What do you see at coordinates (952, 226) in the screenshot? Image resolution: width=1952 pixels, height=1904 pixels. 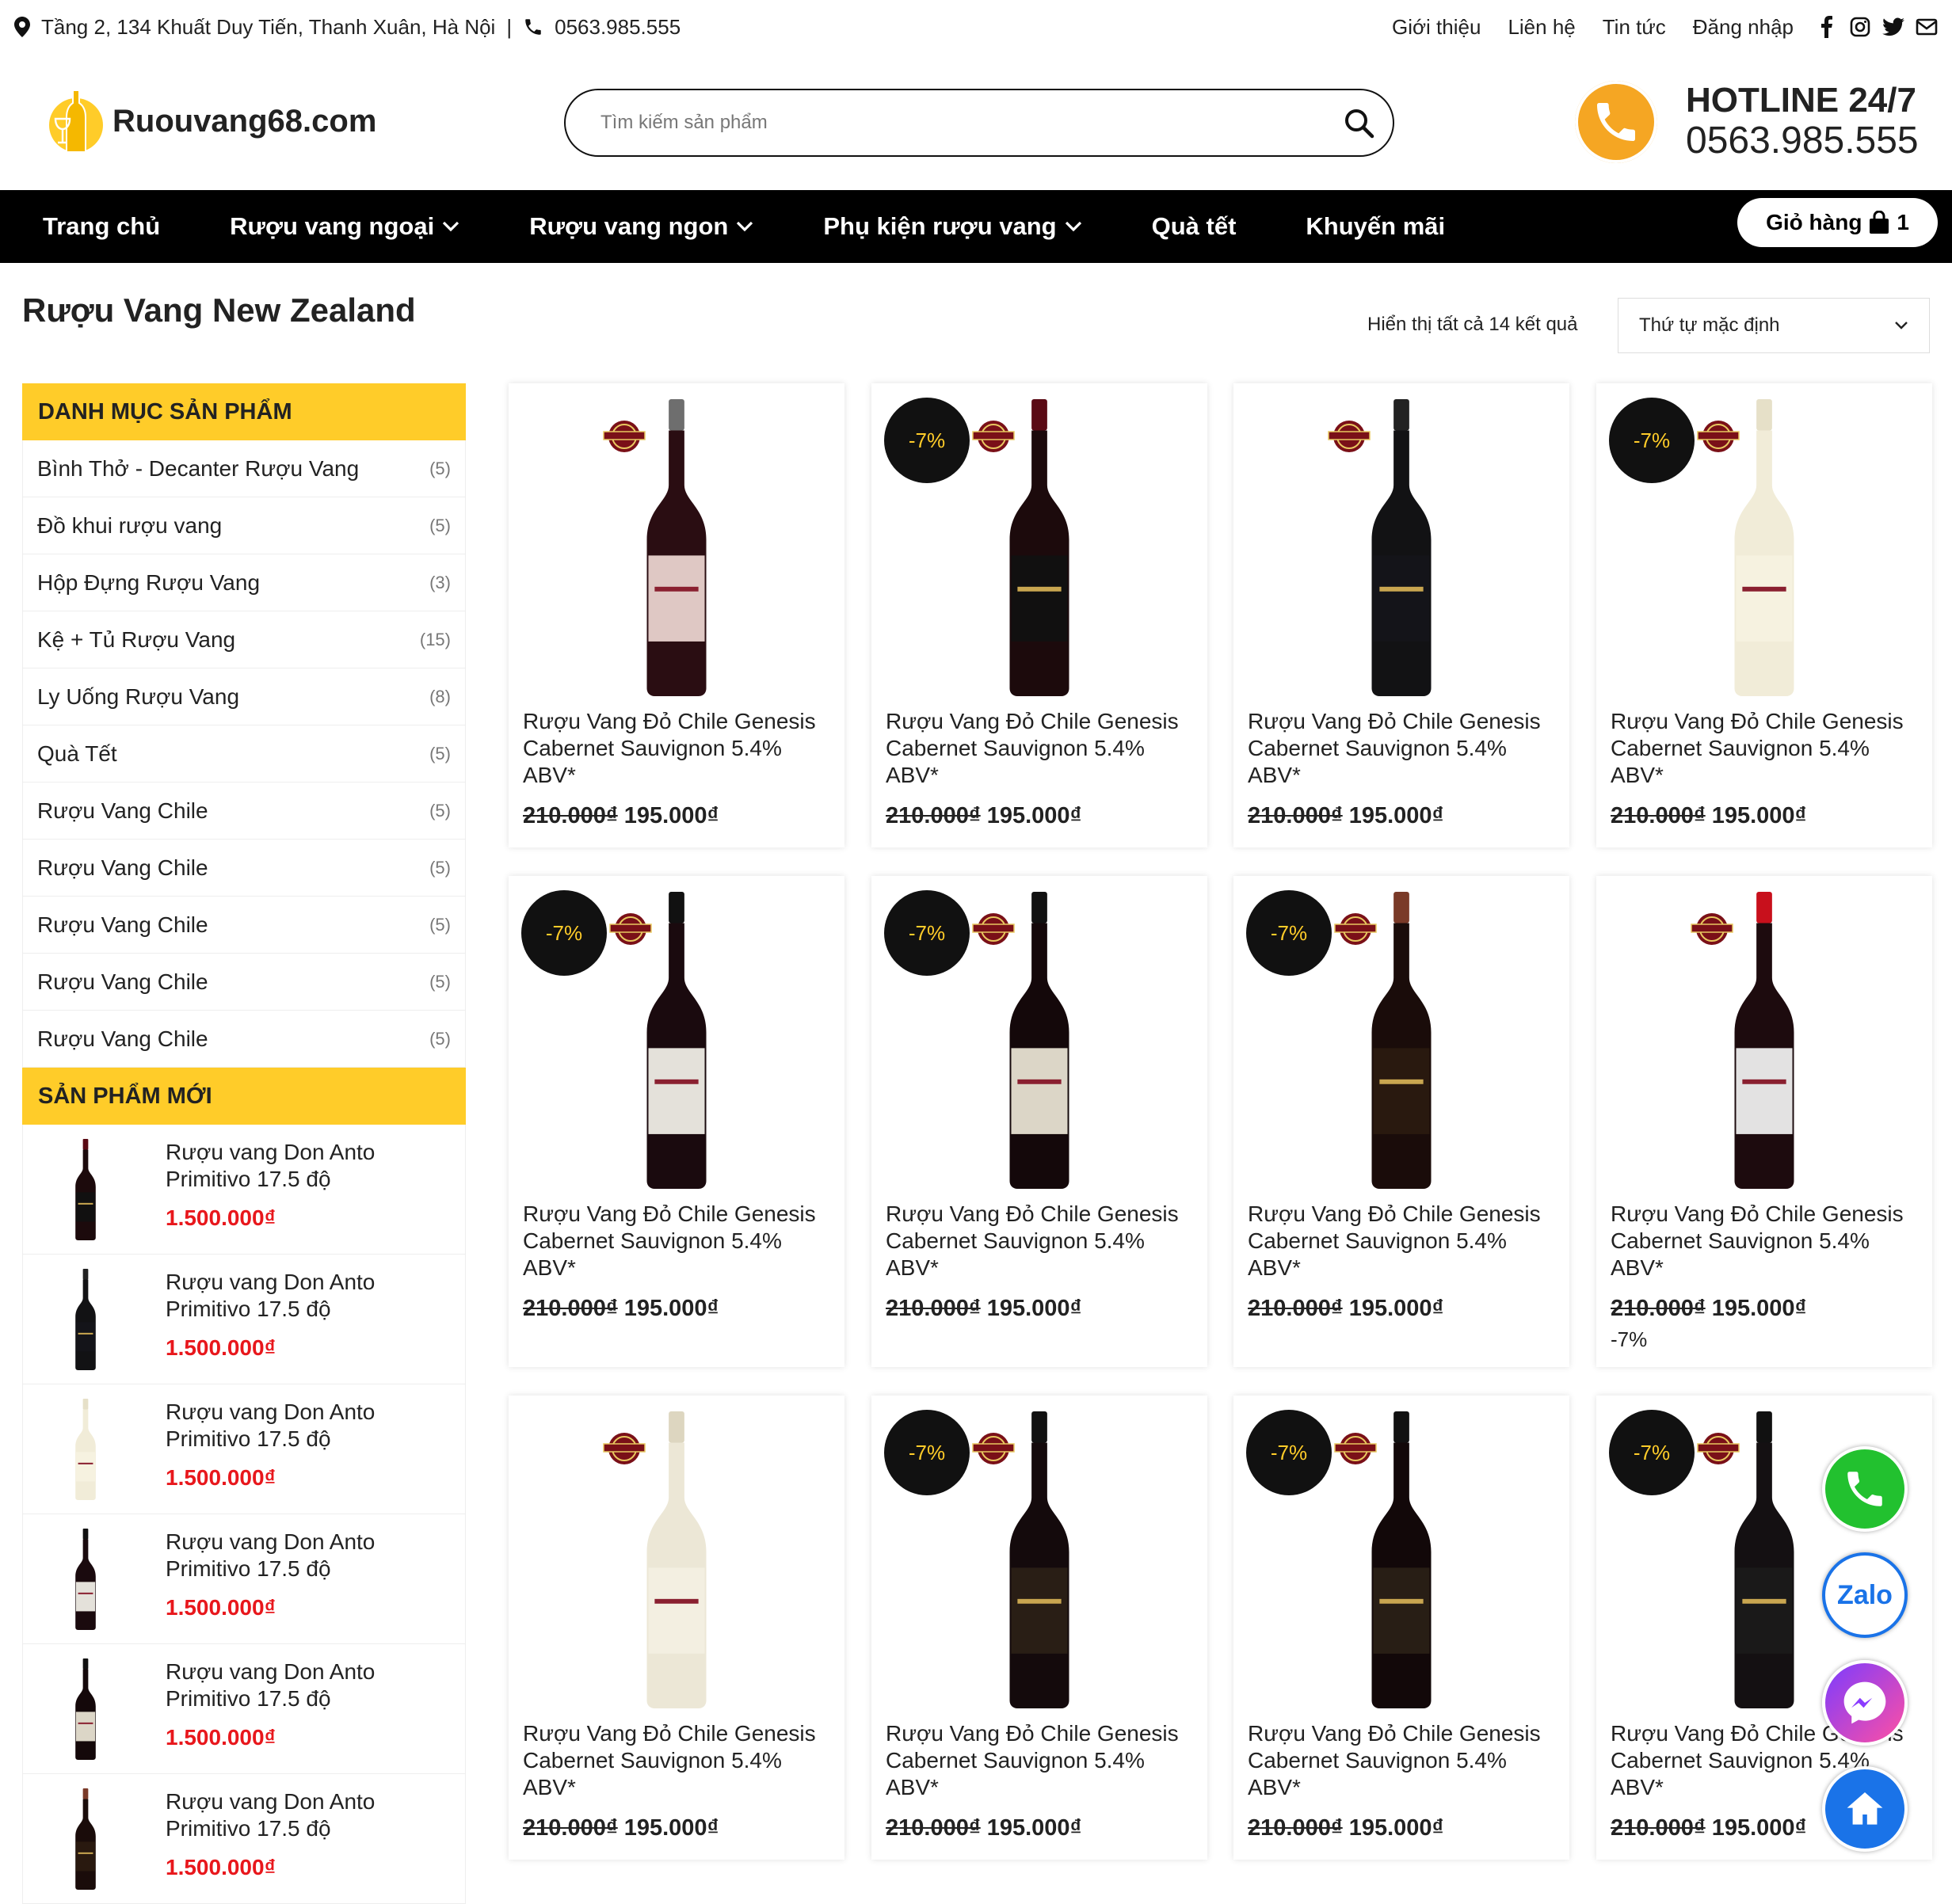 I see `nav-accessories: Phụ kiện rượu vang` at bounding box center [952, 226].